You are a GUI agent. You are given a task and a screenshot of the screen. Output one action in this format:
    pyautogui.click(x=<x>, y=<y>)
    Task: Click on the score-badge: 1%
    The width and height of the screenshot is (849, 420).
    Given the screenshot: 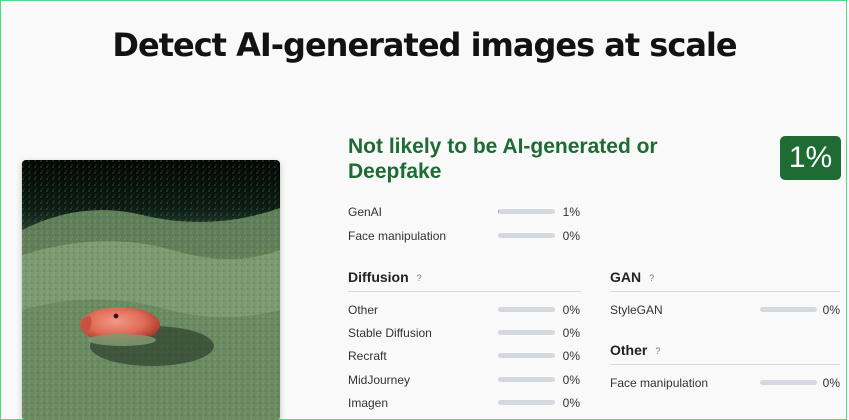 What is the action you would take?
    pyautogui.click(x=810, y=158)
    